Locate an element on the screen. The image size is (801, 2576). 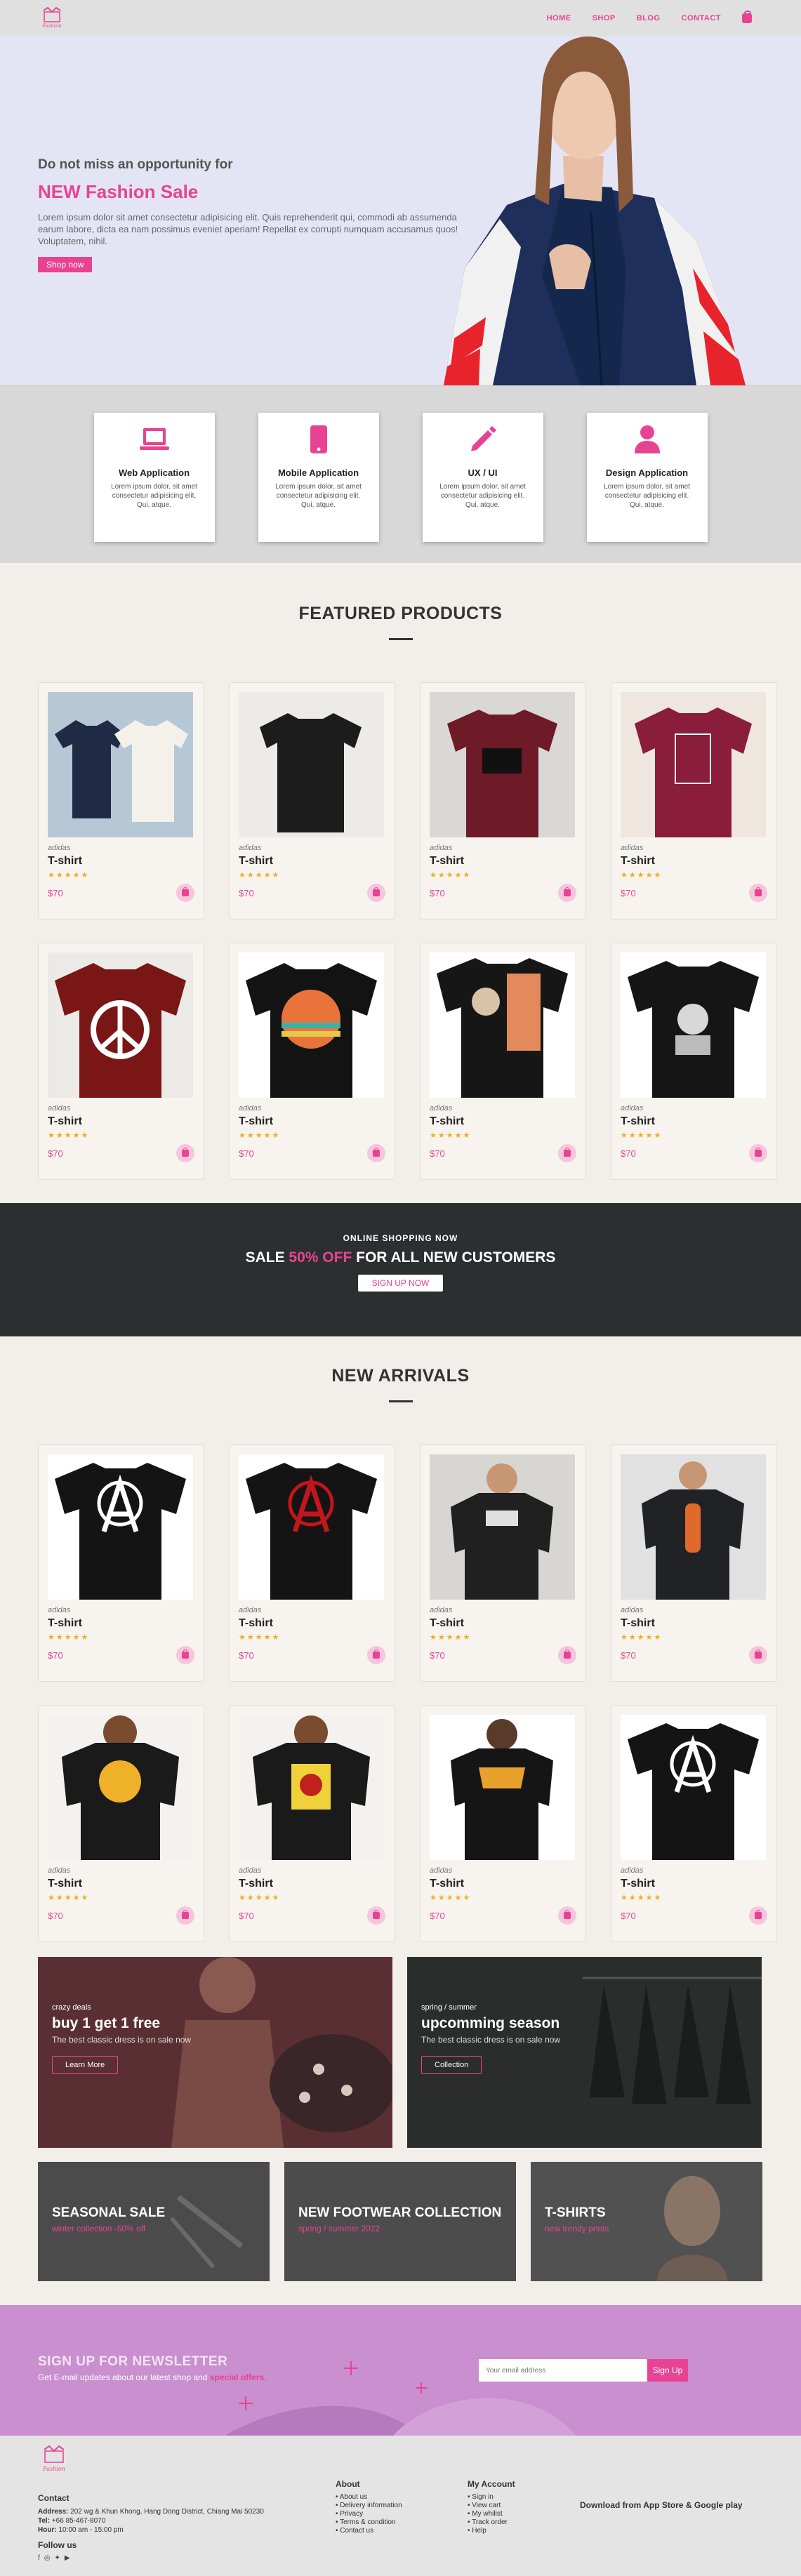
banner-headline: SALE 50% OFF FOR ALL NEW CUSTOMERS is located at coordinates (400, 1258).